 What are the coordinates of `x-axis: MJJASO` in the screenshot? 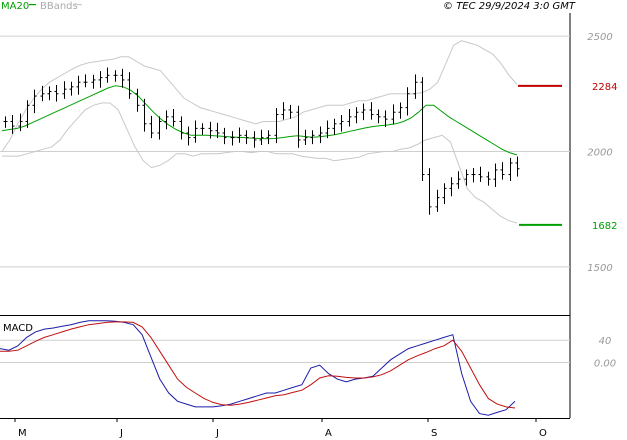 It's located at (280, 428).